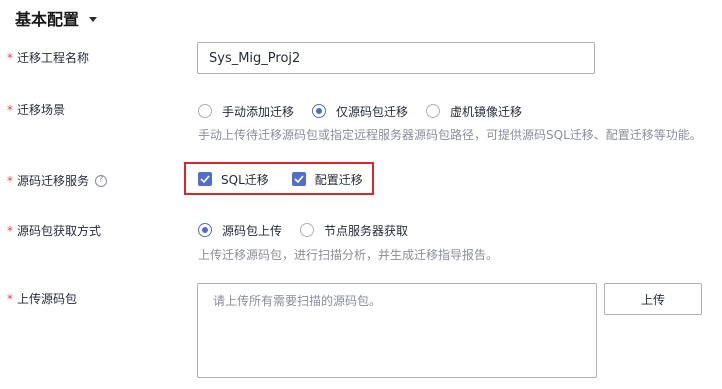  I want to click on source-method-hint: 上传迁移源码包，进行扫描分析，并生成迁移指导报告。, so click(348, 255).